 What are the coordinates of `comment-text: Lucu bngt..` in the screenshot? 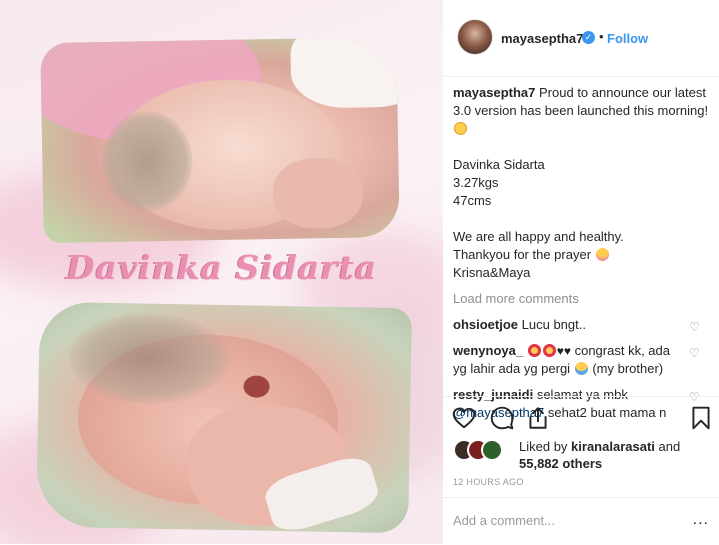 It's located at (553, 324).